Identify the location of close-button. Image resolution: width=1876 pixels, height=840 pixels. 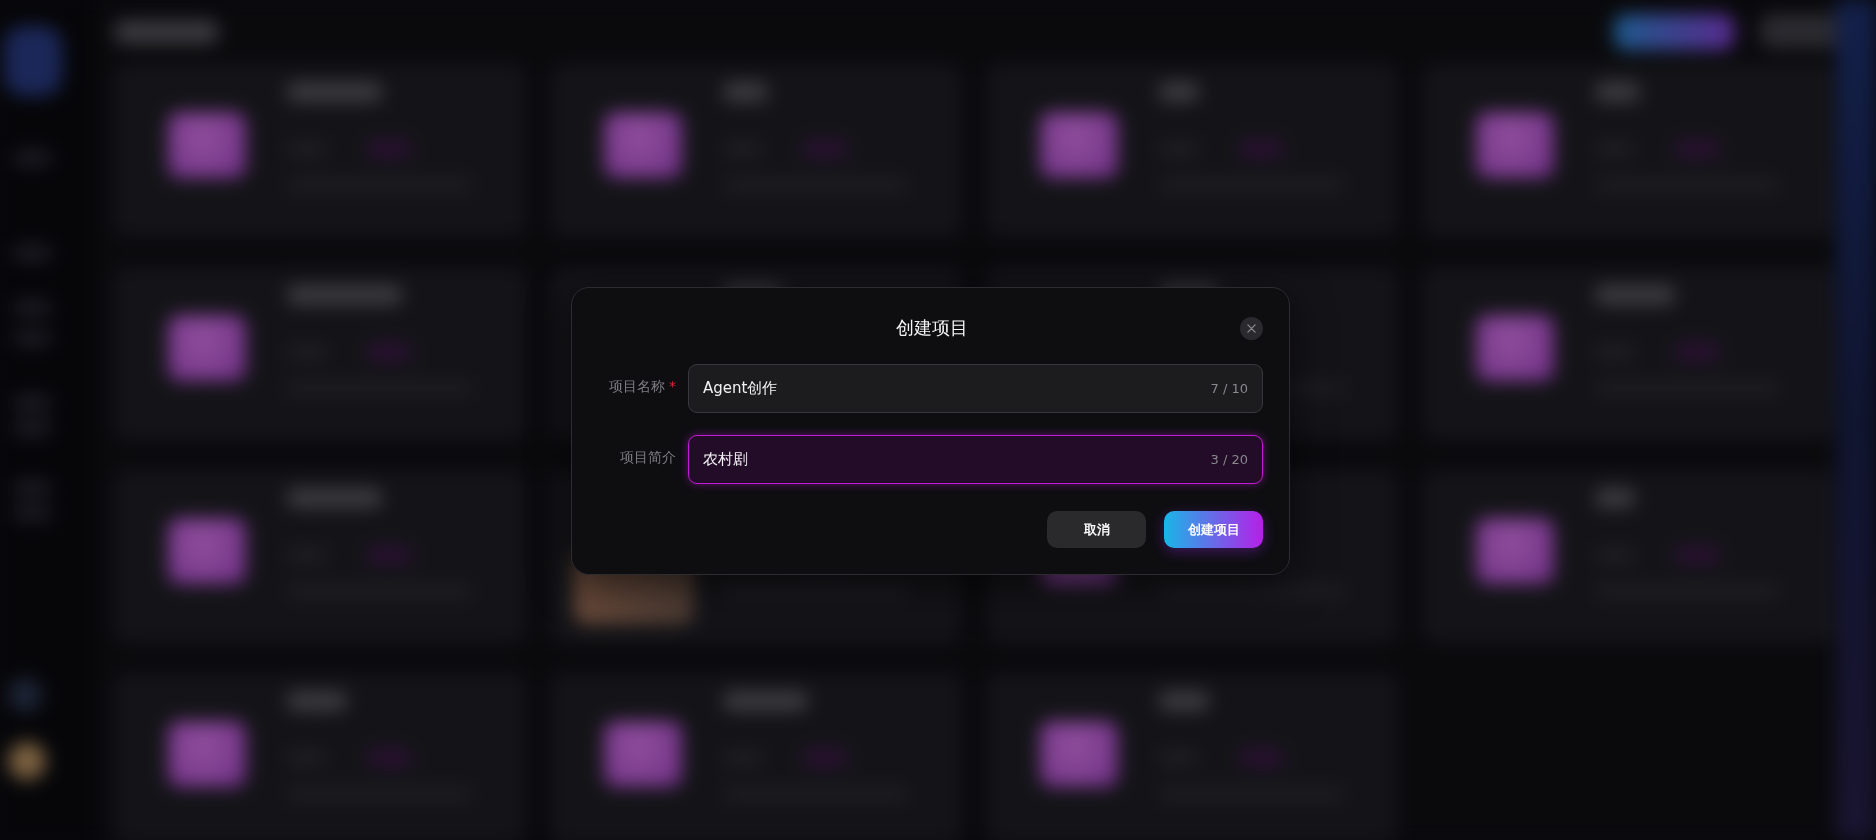
(1251, 328).